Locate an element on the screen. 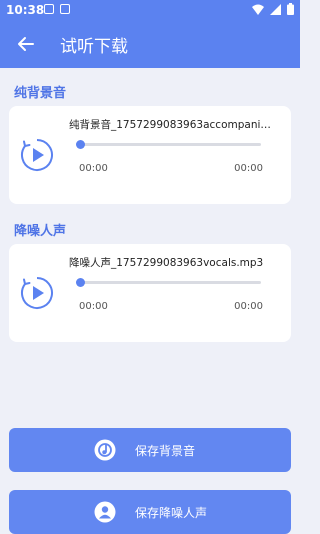 This screenshot has height=534, width=320. status-bar: 10:38 is located at coordinates (150, 10).